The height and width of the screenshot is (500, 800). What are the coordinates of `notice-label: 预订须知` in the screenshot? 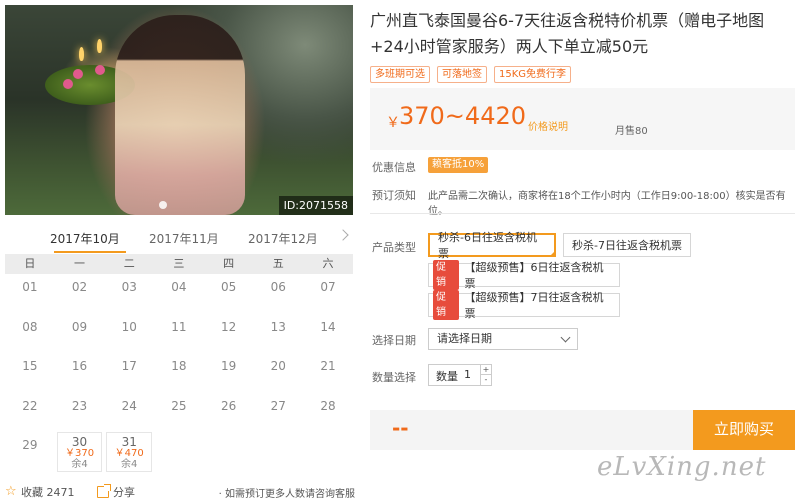 It's located at (394, 195).